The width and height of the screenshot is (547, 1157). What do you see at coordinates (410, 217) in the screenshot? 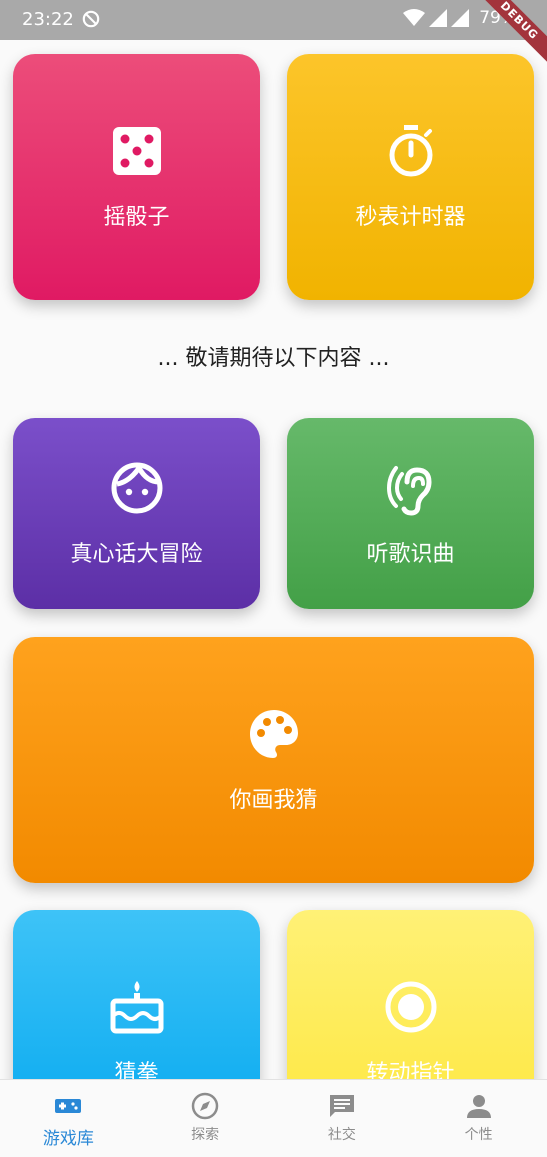
I see `timer-card-label: 秒表计时器` at bounding box center [410, 217].